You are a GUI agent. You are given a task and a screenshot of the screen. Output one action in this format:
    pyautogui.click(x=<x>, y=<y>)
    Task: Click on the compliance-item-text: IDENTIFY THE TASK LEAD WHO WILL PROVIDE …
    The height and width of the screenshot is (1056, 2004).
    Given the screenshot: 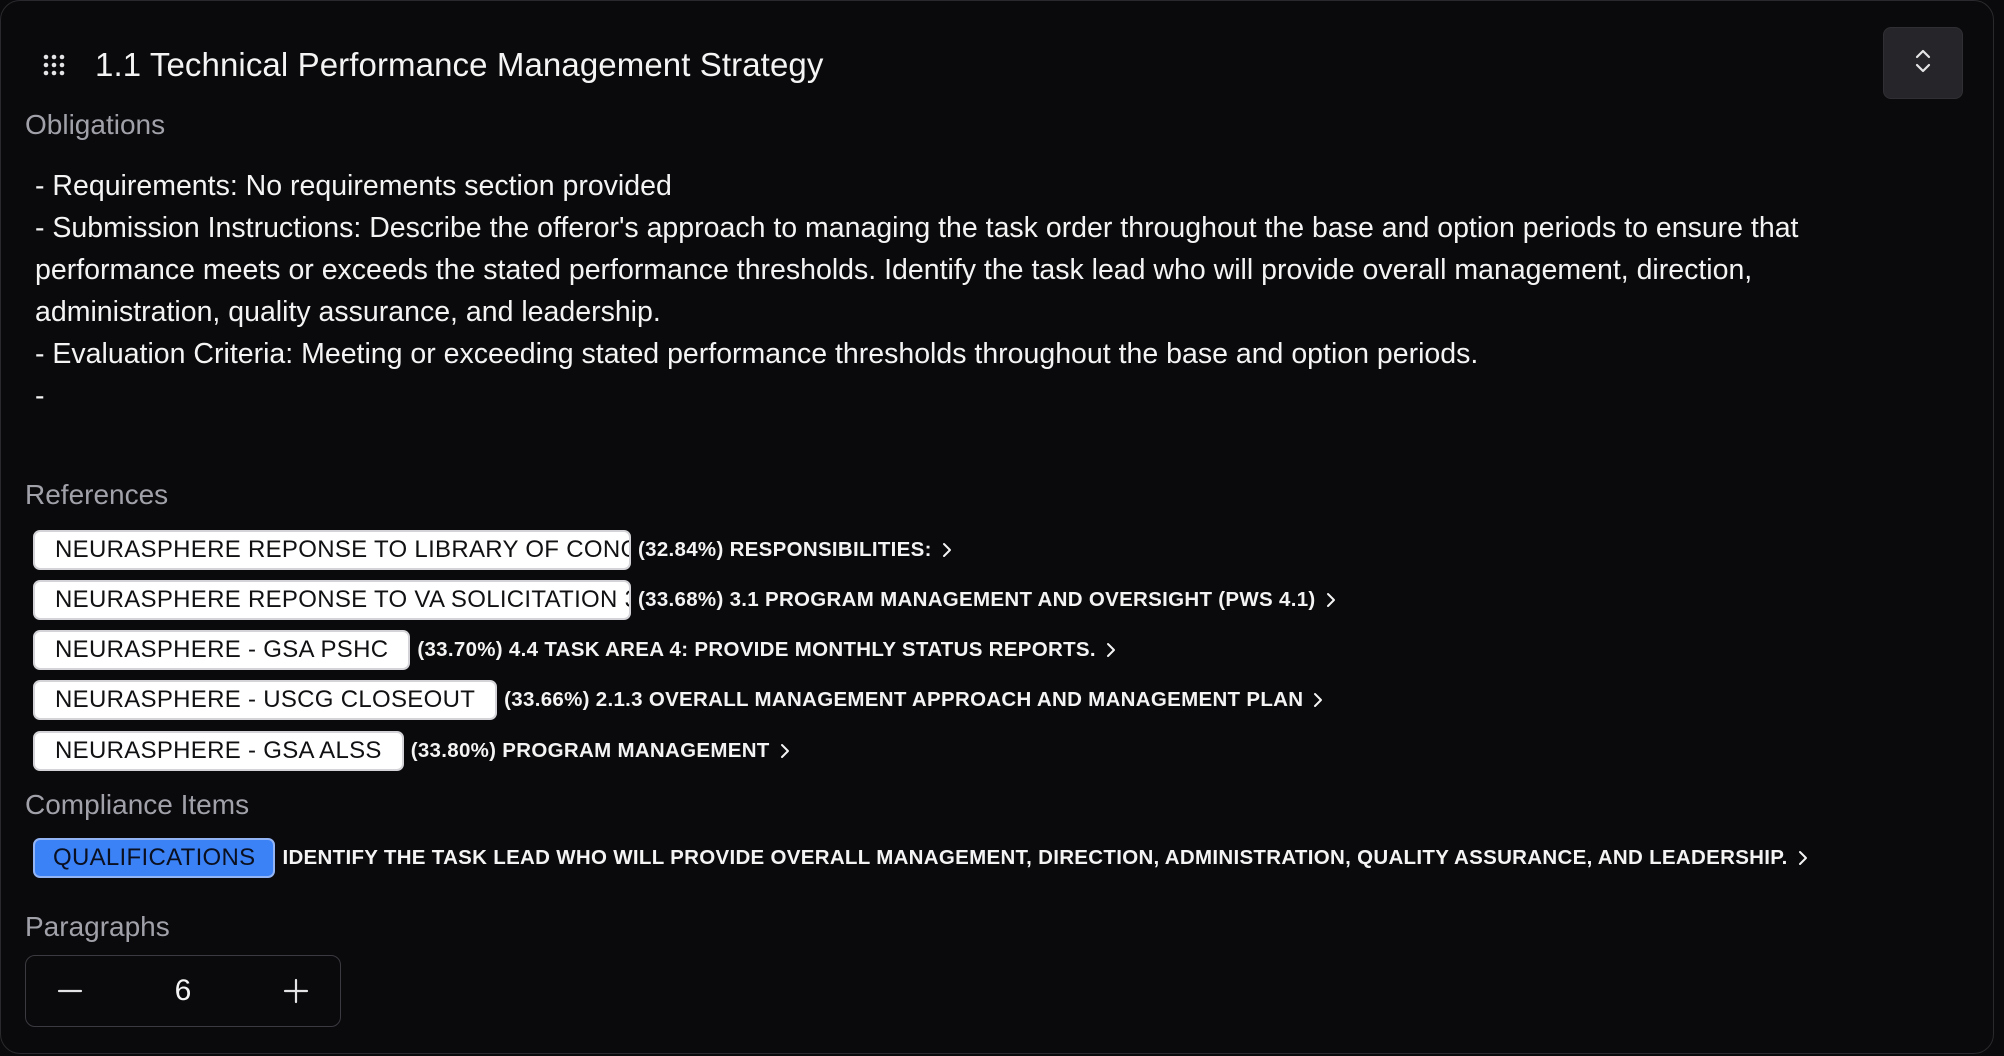 What is the action you would take?
    pyautogui.click(x=1034, y=858)
    